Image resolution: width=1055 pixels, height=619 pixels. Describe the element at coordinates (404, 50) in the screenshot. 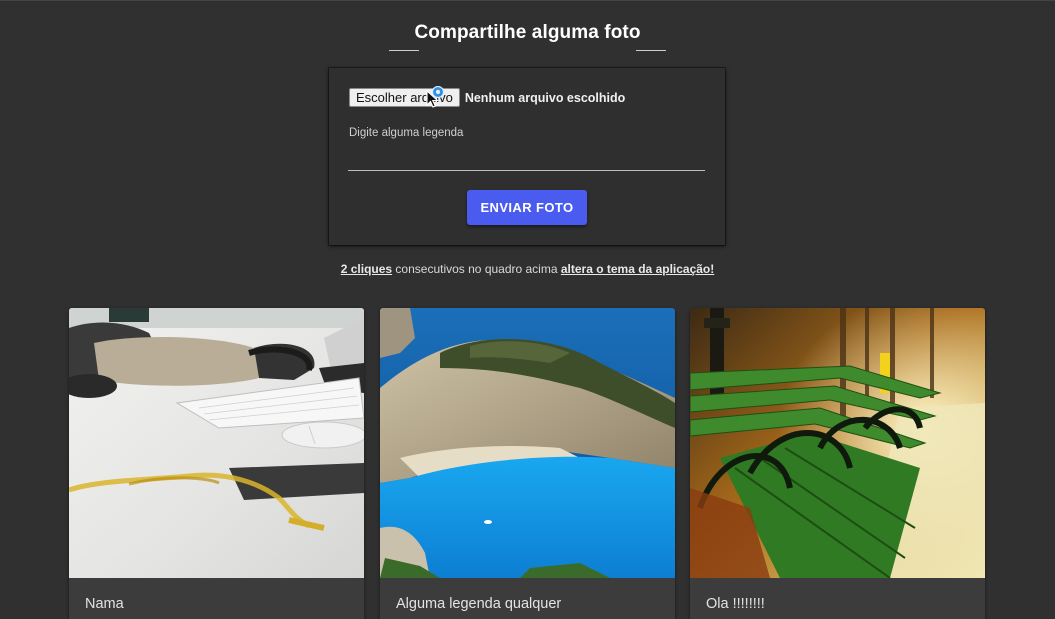

I see `title-underline-left` at that location.